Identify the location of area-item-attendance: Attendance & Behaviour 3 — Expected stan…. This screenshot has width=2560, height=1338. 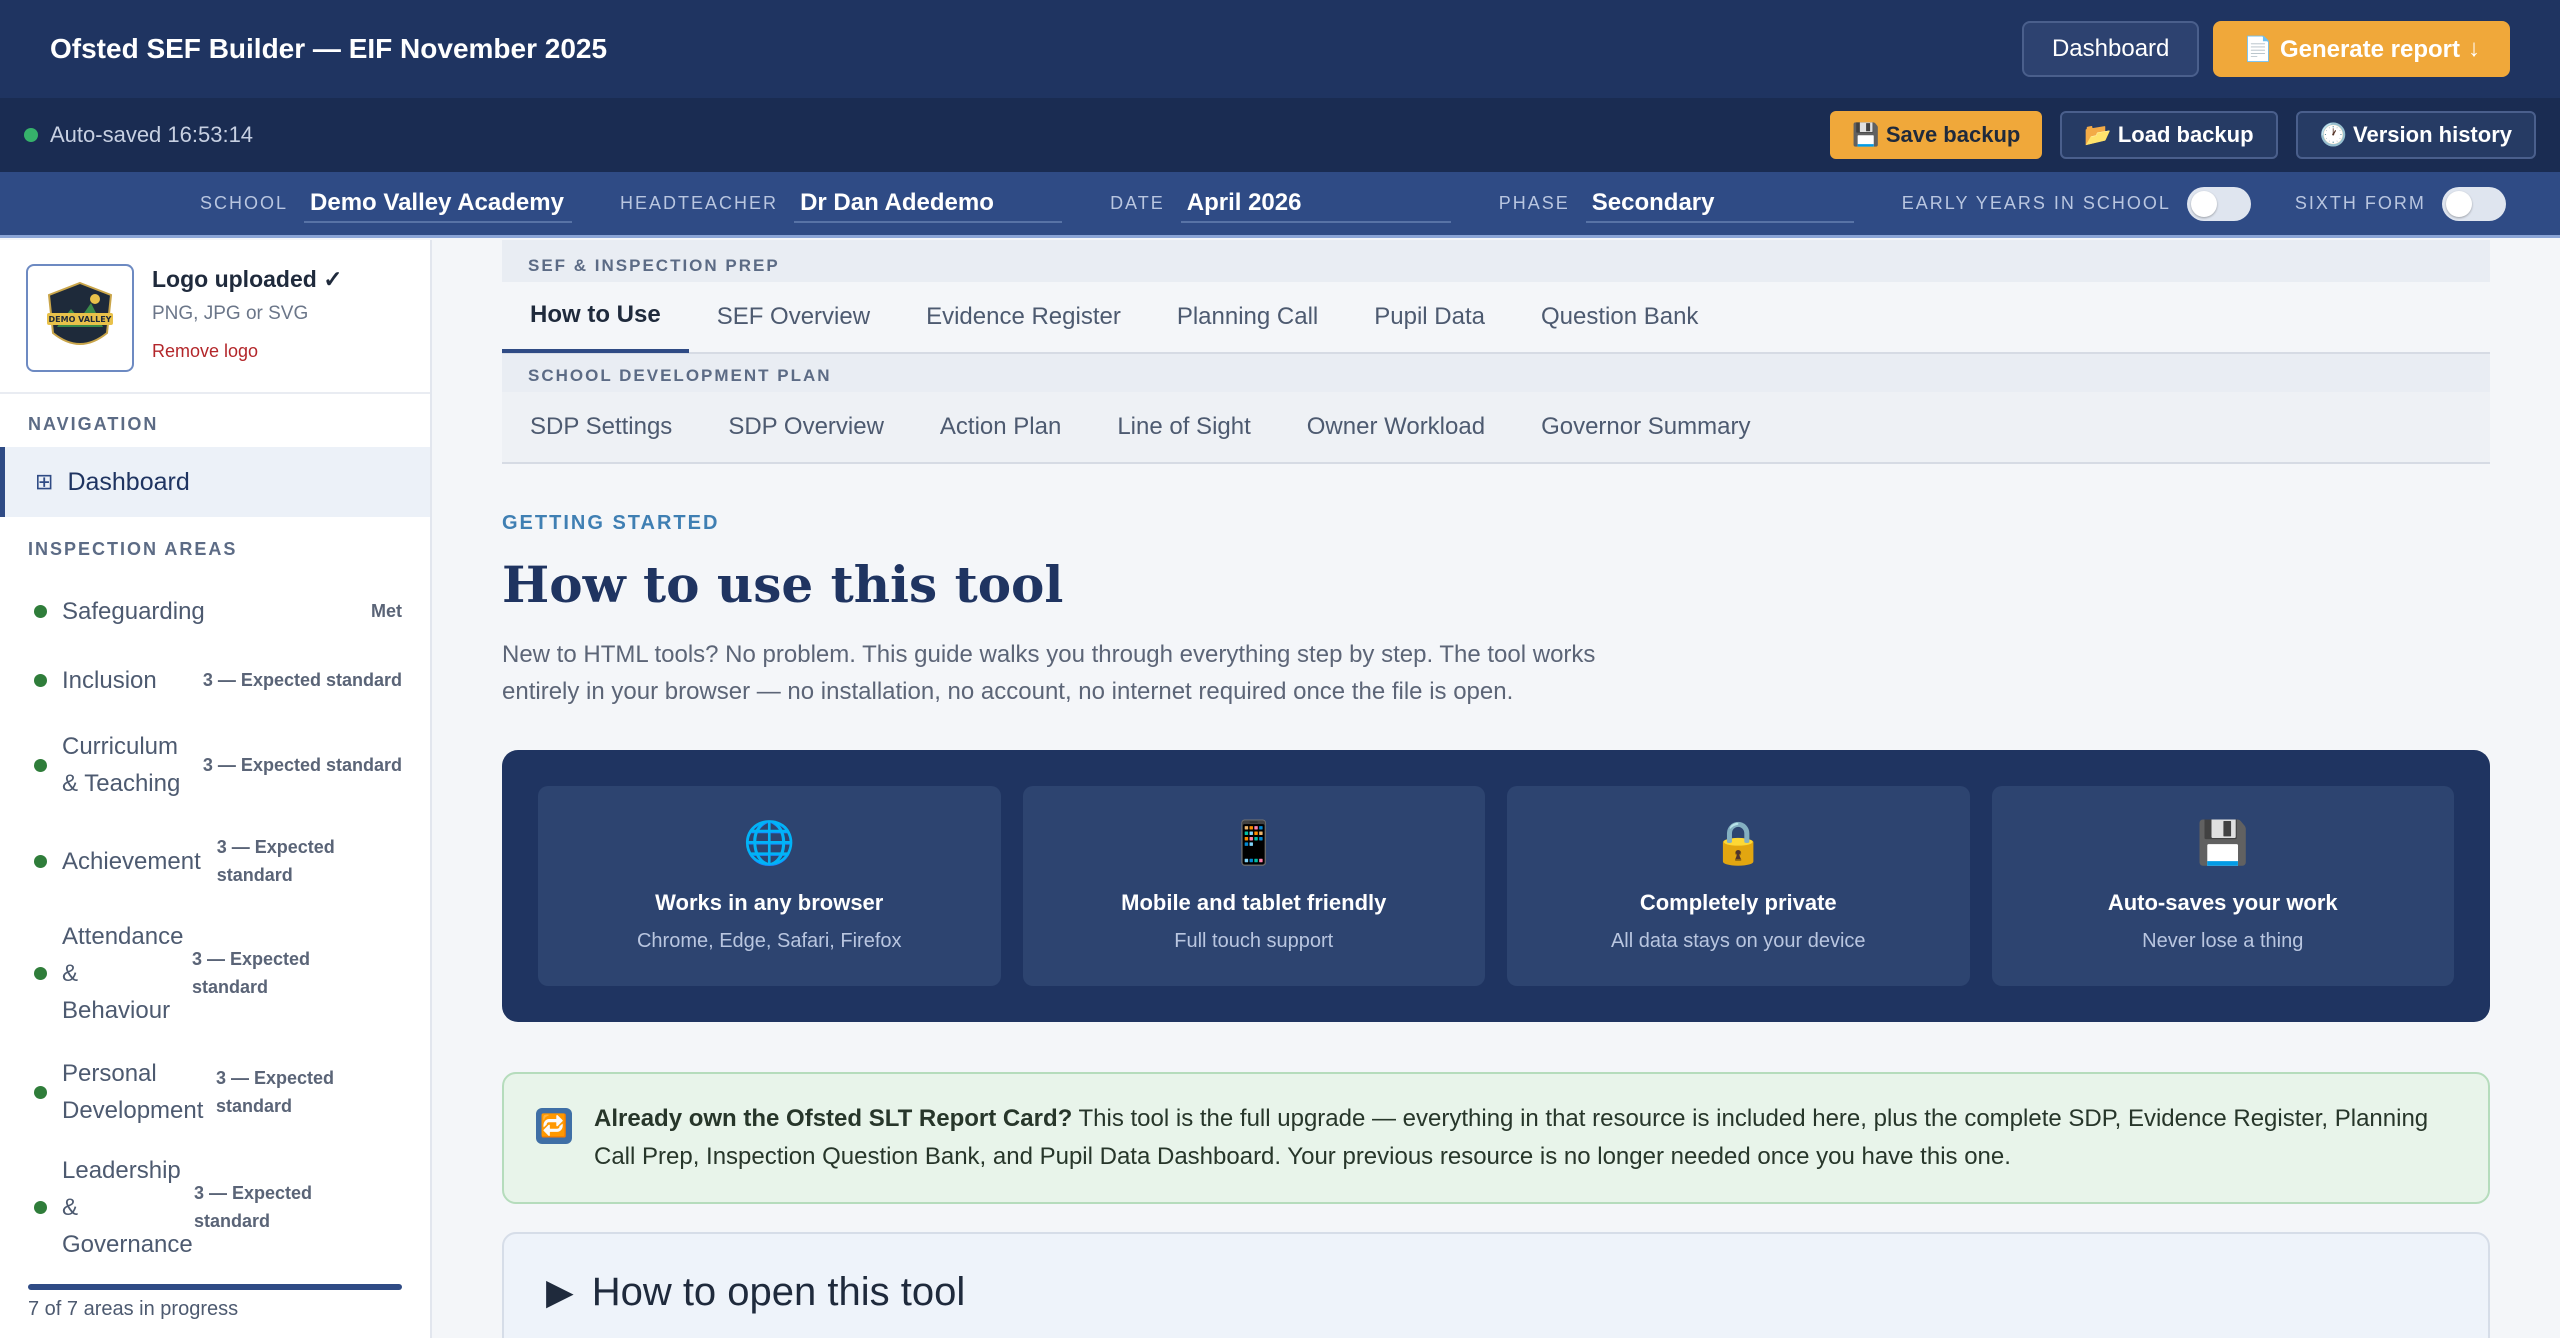
(215, 973).